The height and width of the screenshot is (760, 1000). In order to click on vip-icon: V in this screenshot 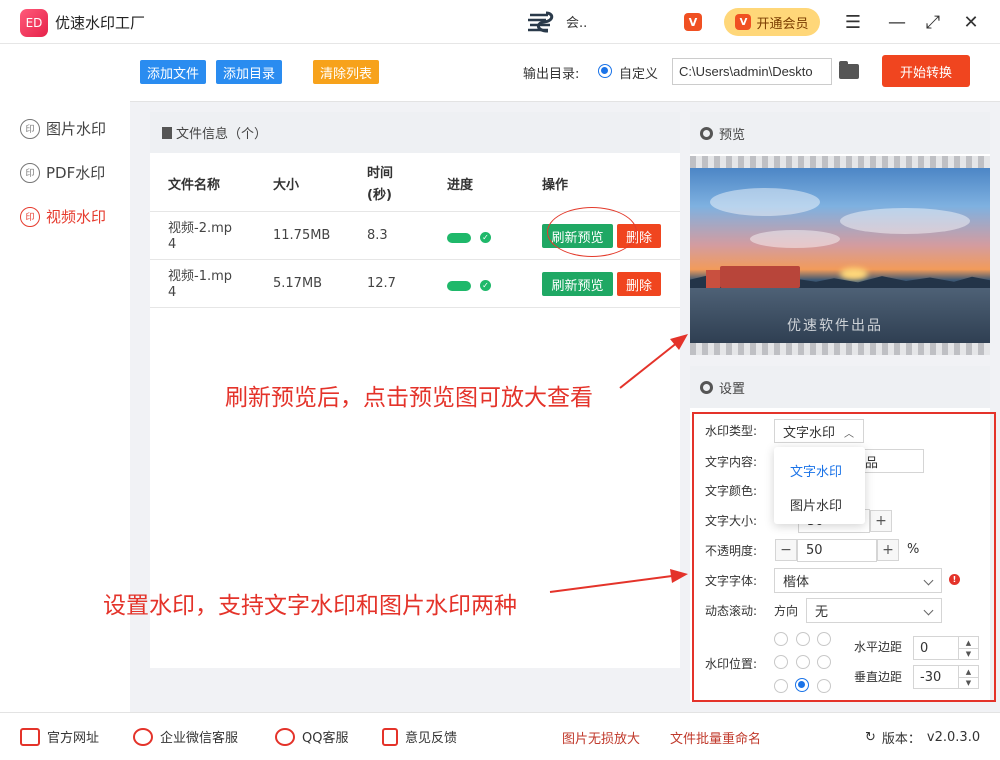, I will do `click(743, 22)`.